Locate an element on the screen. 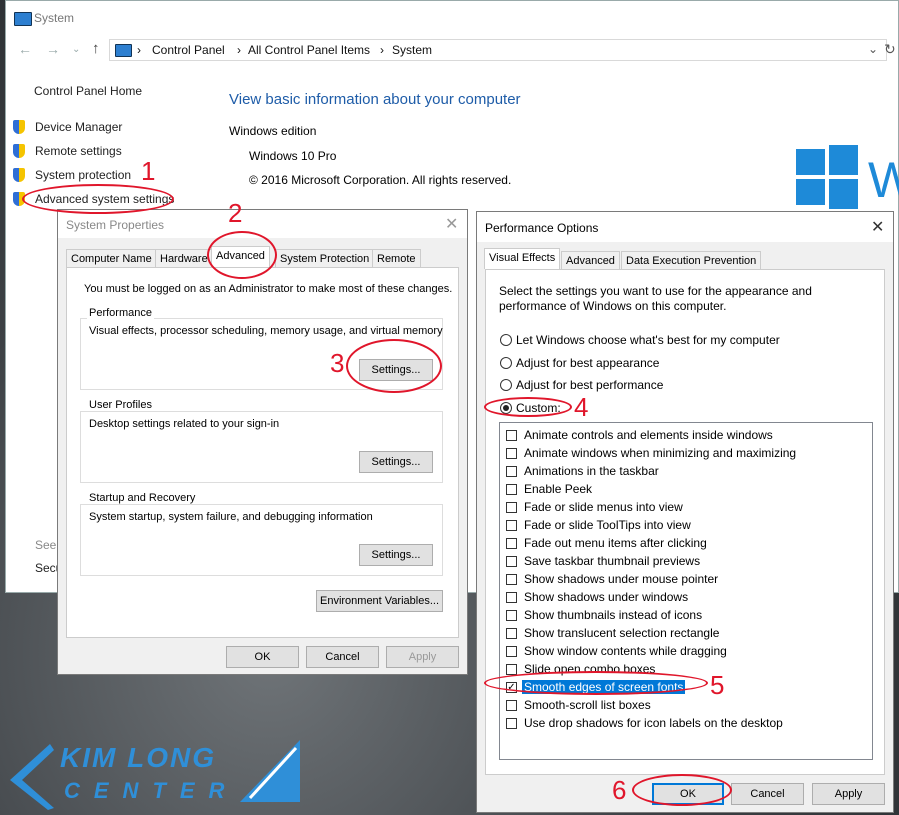  visual-effect-label: Enable Peek is located at coordinates (558, 489).